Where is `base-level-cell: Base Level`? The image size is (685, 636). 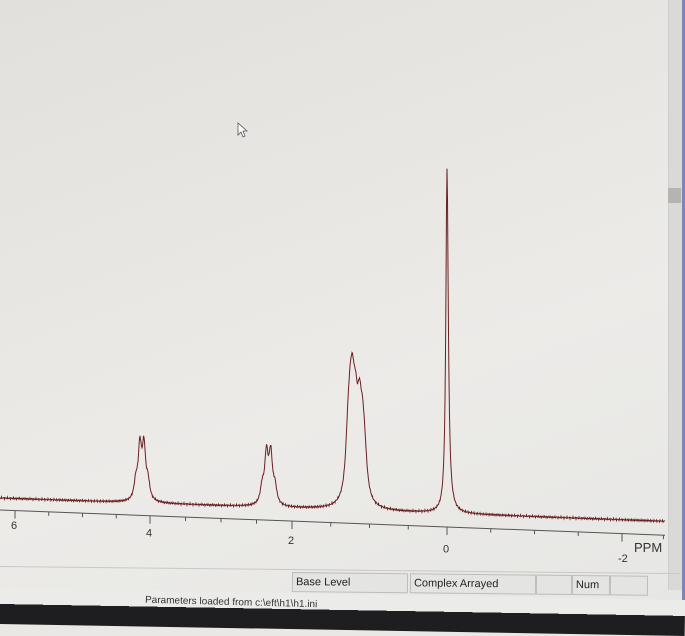 base-level-cell: Base Level is located at coordinates (350, 583).